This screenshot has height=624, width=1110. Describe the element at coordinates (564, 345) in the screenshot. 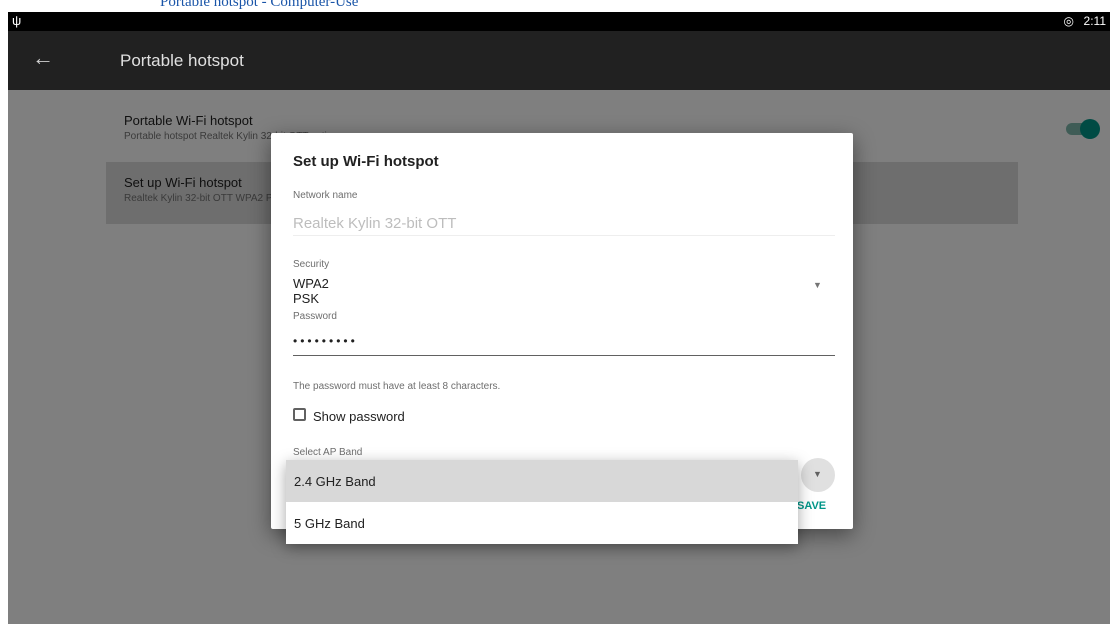

I see `password-input: •••••••••` at that location.